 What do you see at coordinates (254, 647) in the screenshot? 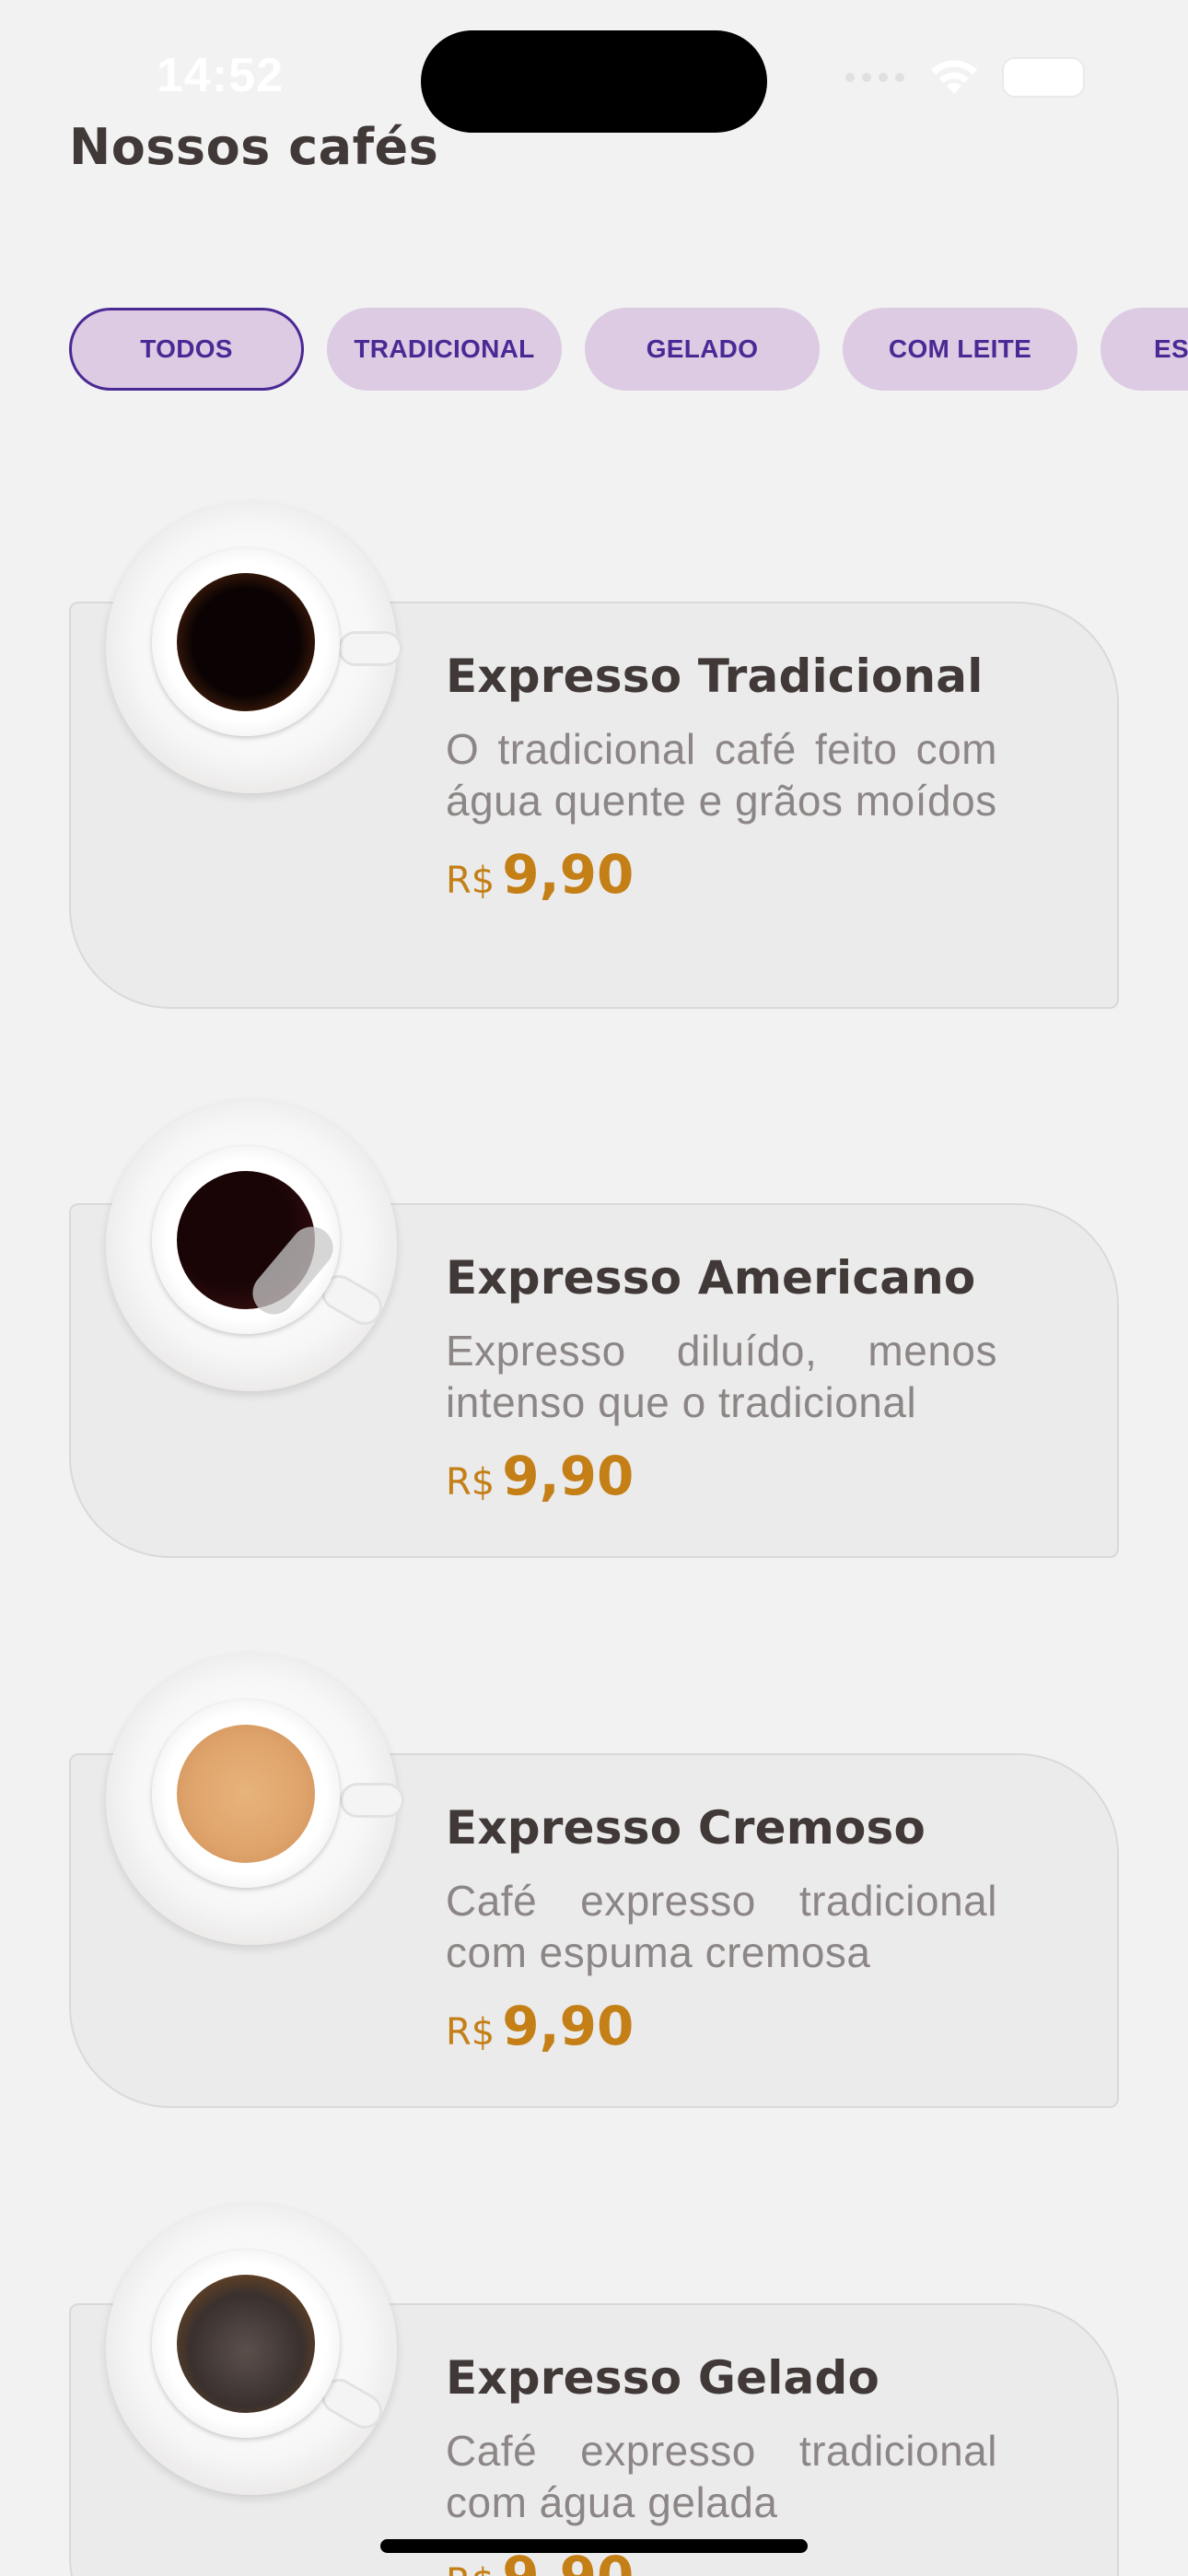
I see `coffee-image-tradicional` at bounding box center [254, 647].